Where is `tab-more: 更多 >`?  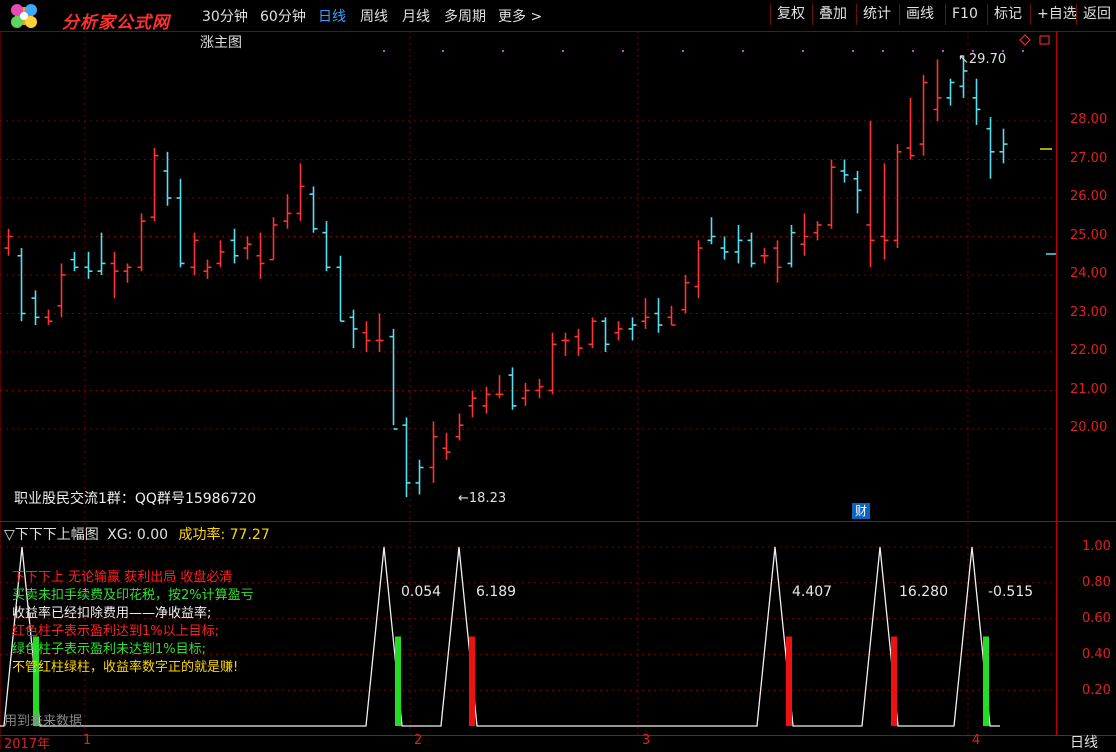
tab-more: 更多 > is located at coordinates (520, 16).